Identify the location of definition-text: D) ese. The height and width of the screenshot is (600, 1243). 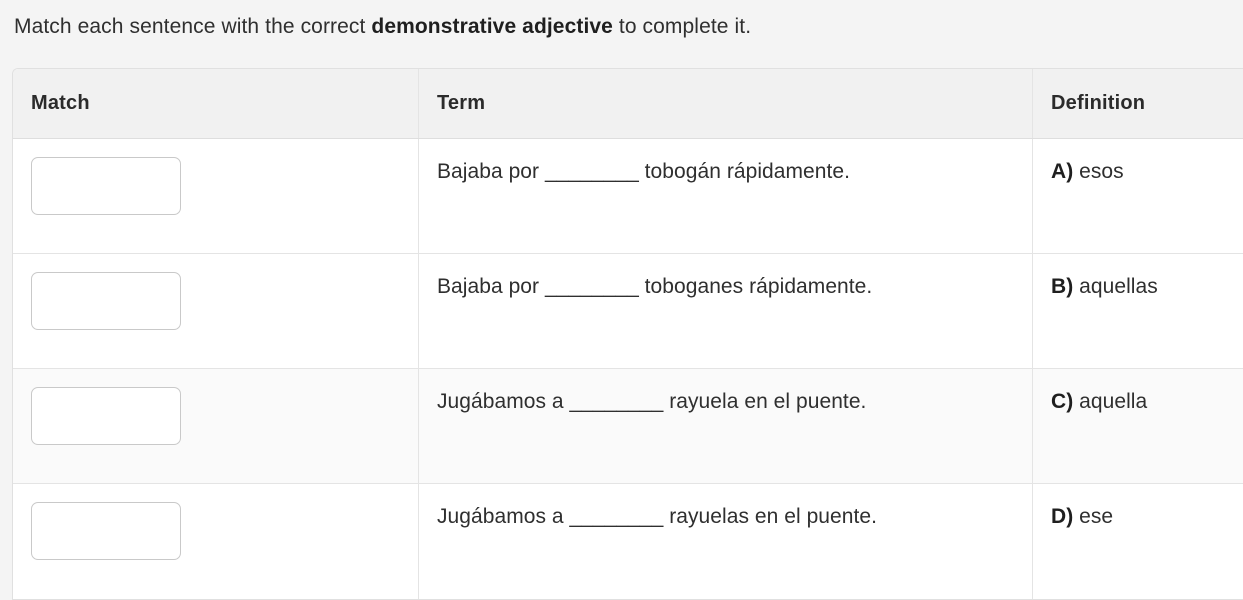
(1082, 517).